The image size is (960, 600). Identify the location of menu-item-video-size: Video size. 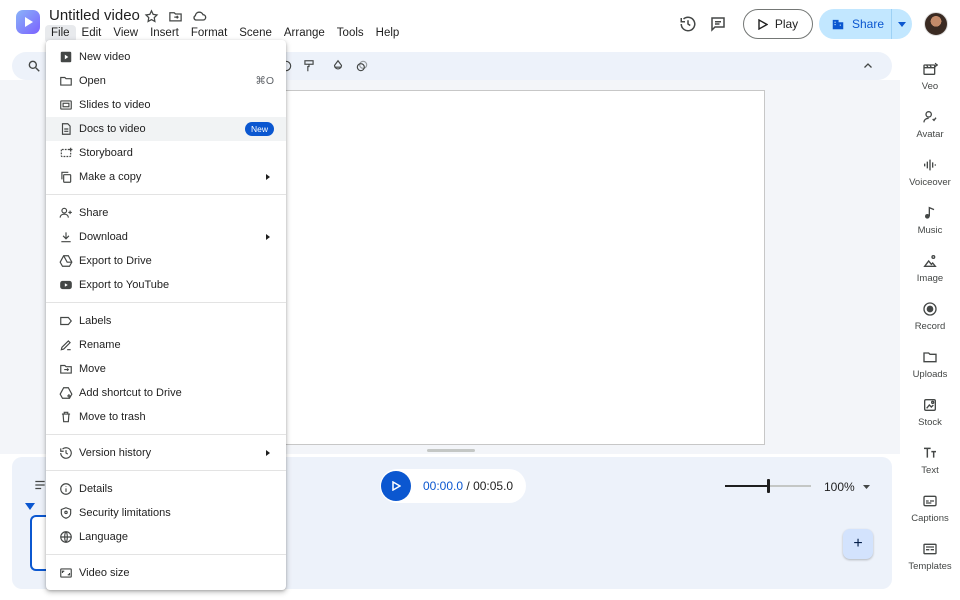
(166, 573).